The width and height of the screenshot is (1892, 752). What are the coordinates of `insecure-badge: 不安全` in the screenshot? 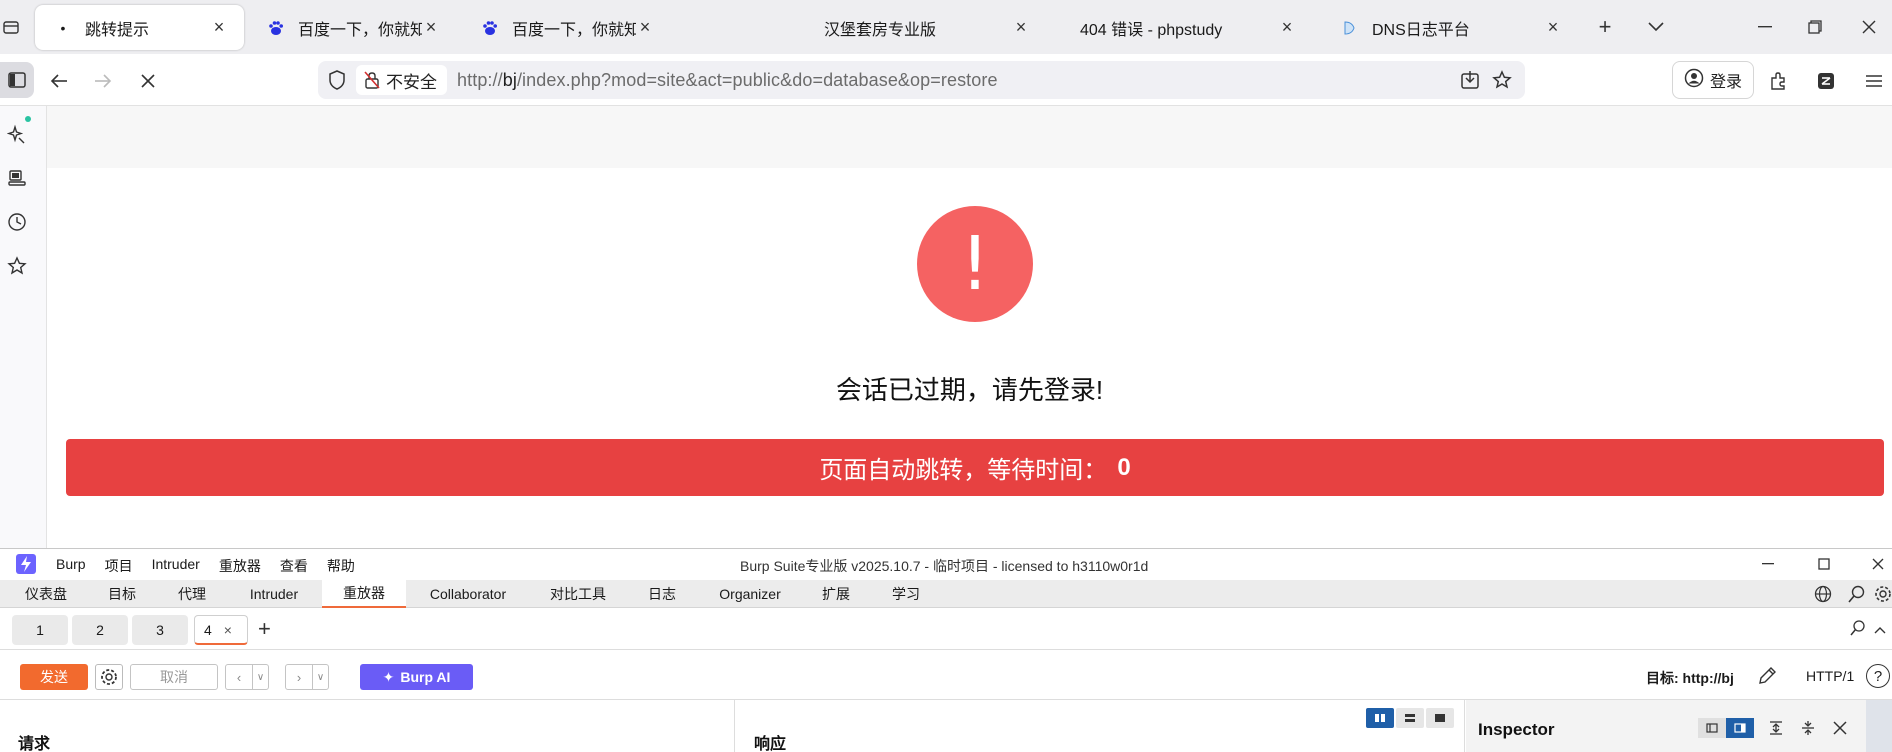 It's located at (401, 80).